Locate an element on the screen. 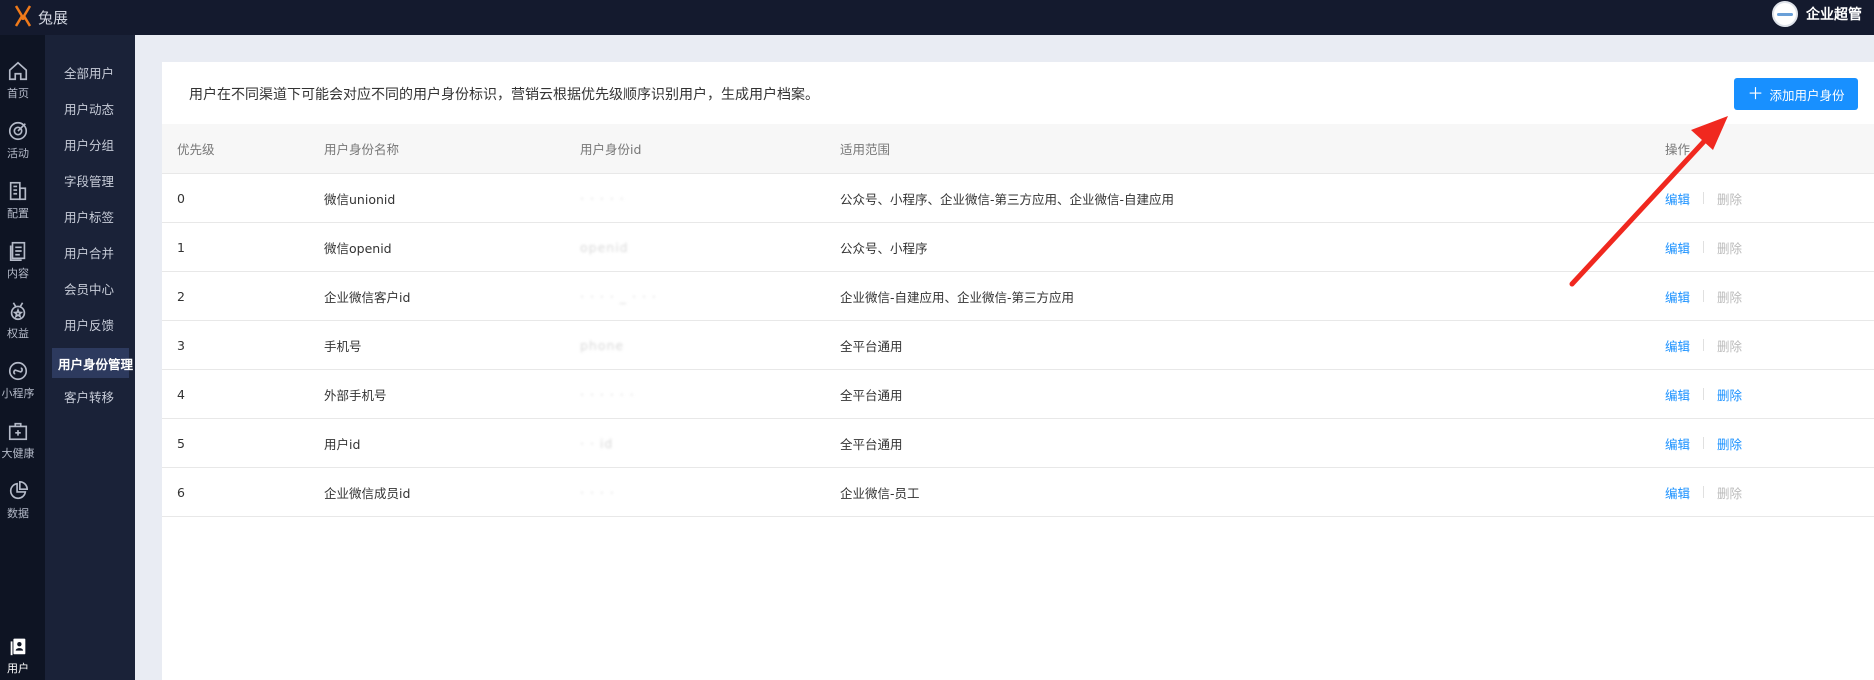 This screenshot has height=680, width=1874. cell-identity-name: 企业微信客户id is located at coordinates (367, 297).